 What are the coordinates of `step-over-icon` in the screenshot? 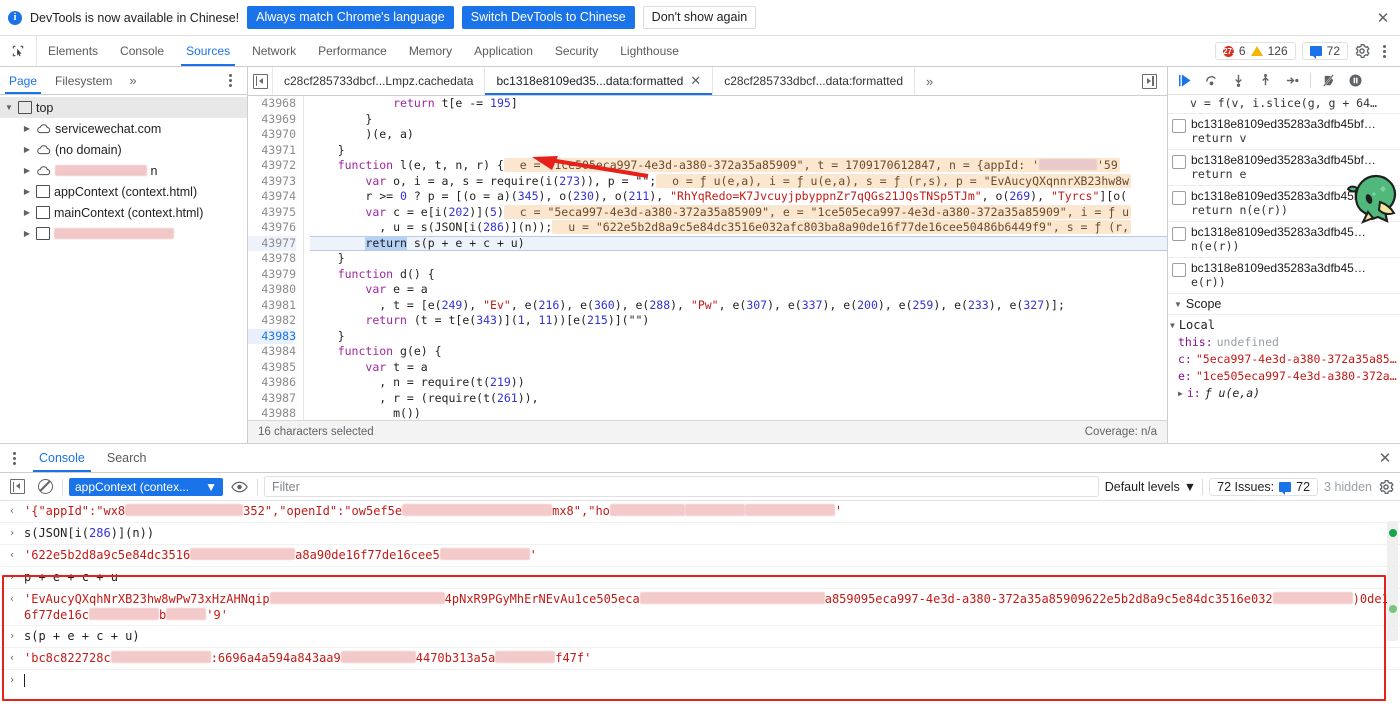 It's located at (1211, 81).